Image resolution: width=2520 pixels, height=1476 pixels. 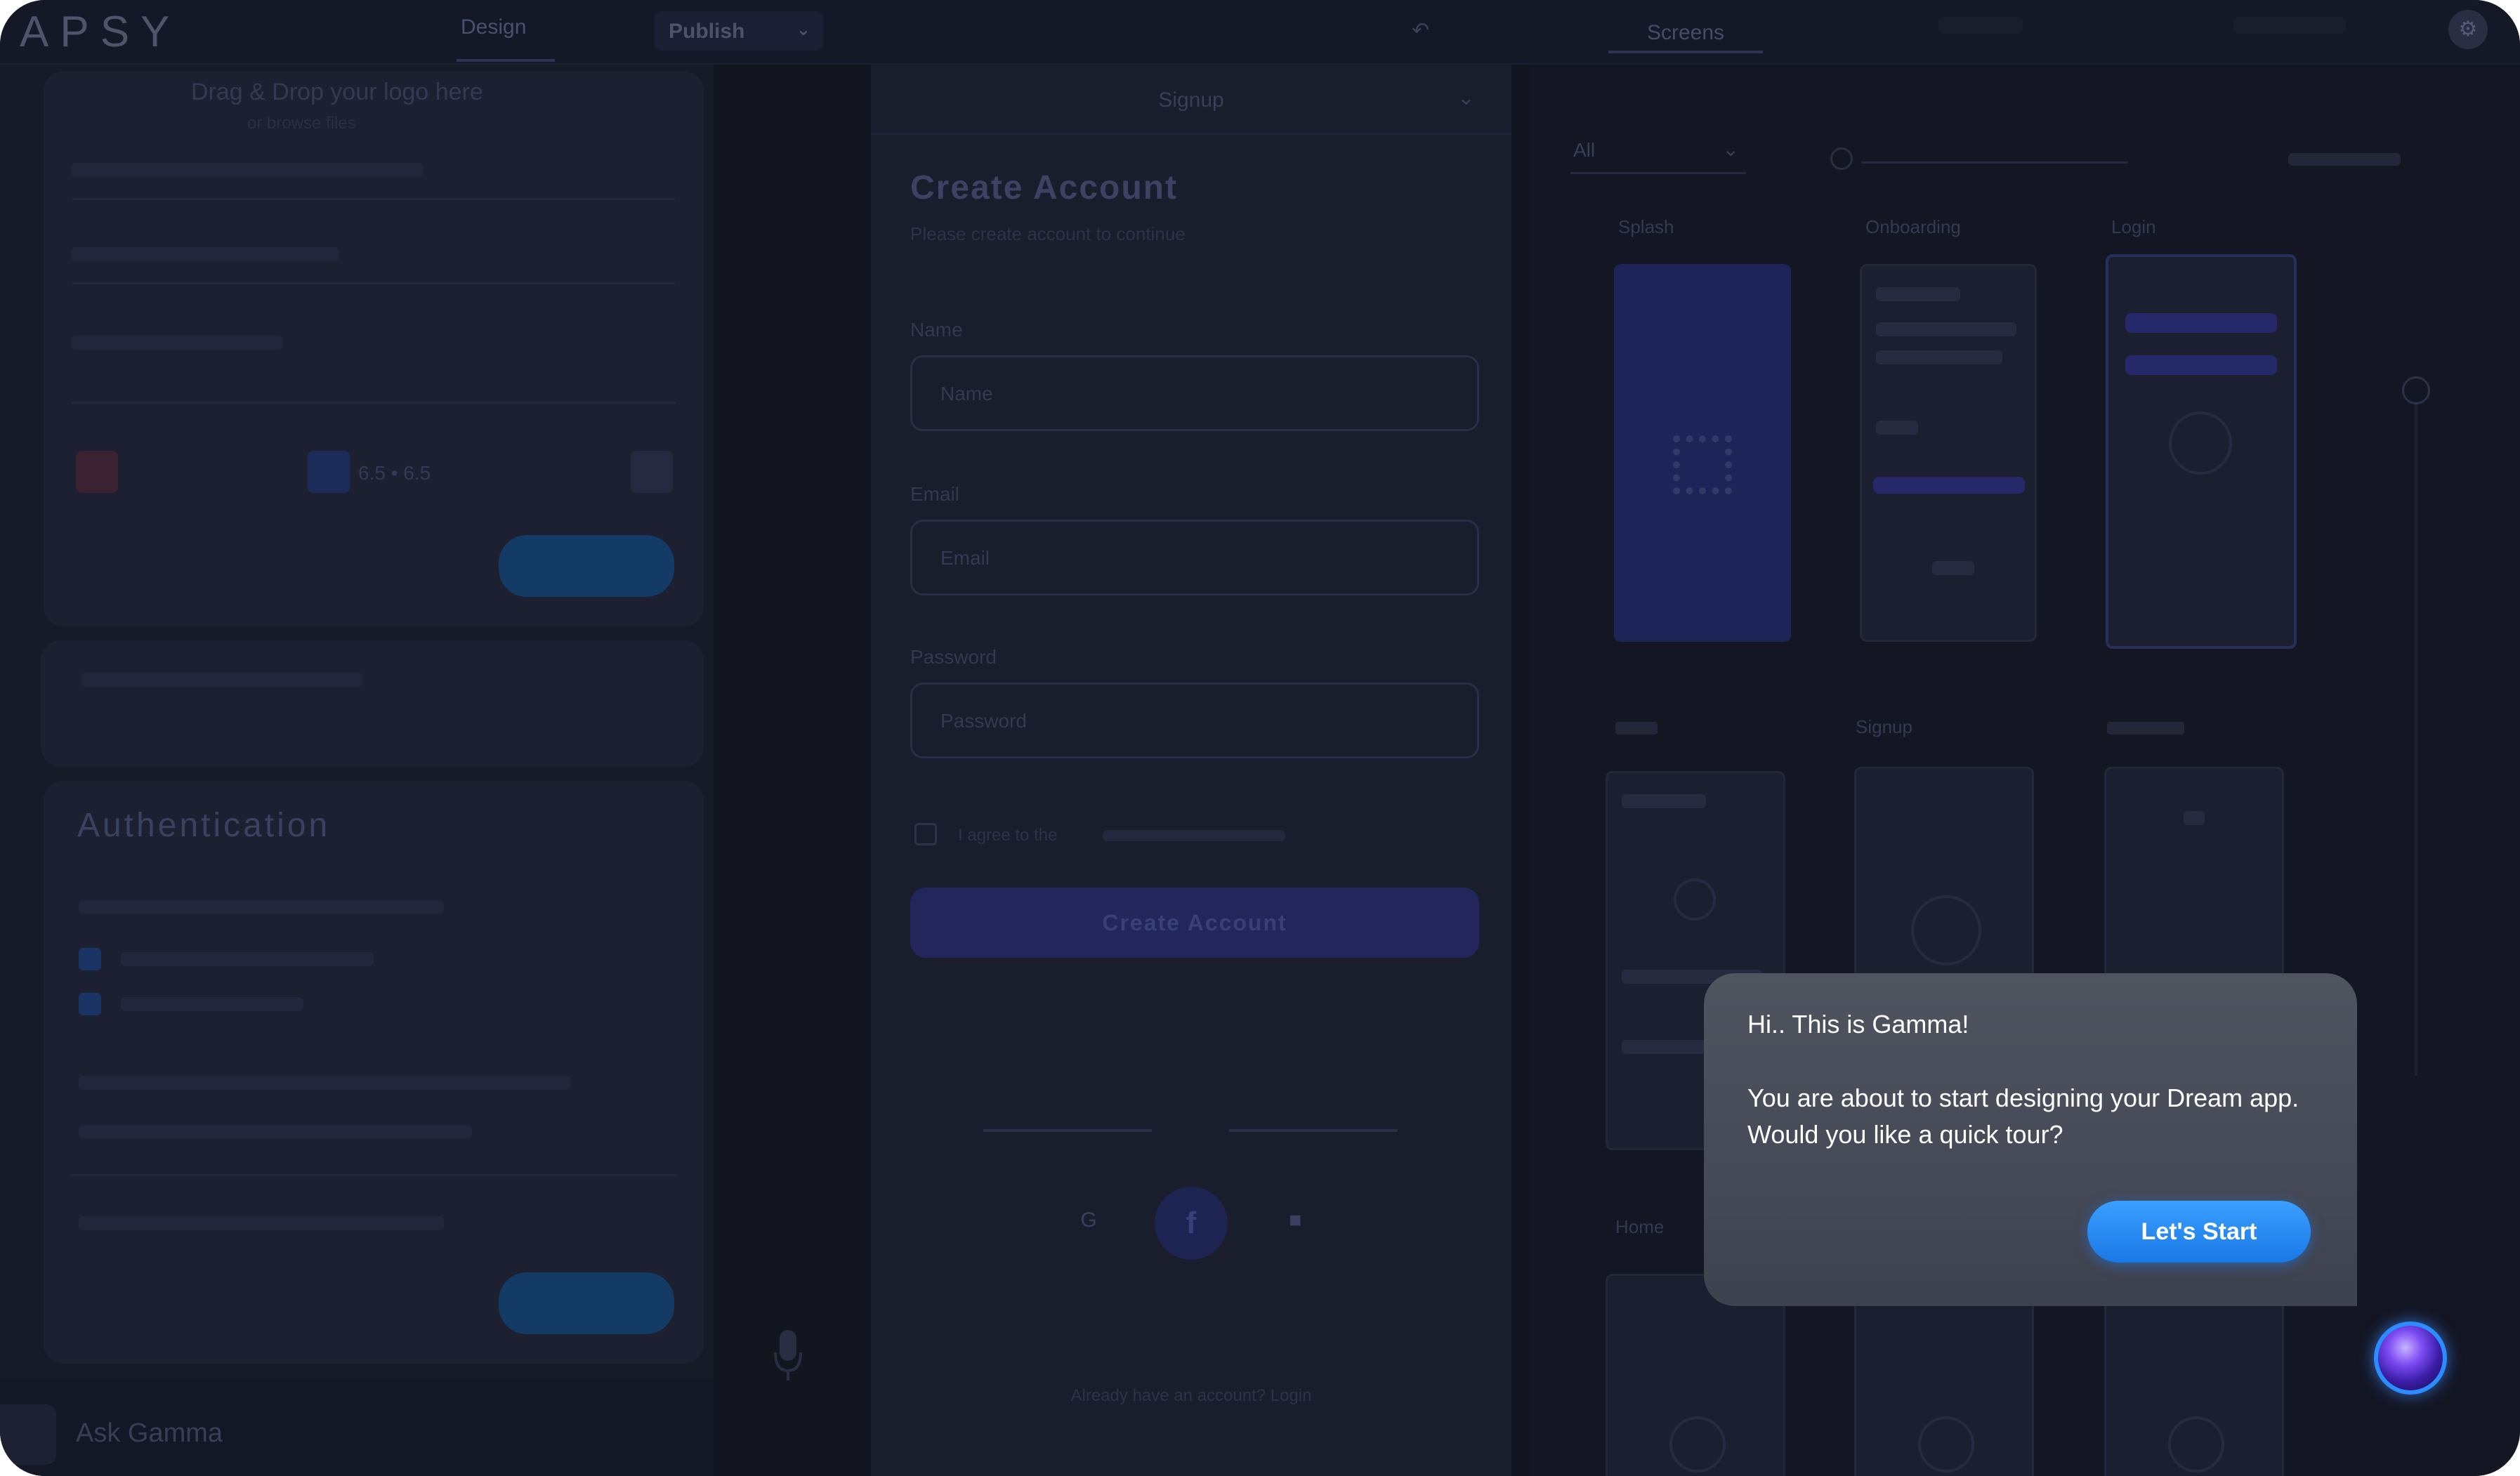 What do you see at coordinates (1858, 1024) in the screenshot?
I see `tour-title: Hi.. This is Gamma!` at bounding box center [1858, 1024].